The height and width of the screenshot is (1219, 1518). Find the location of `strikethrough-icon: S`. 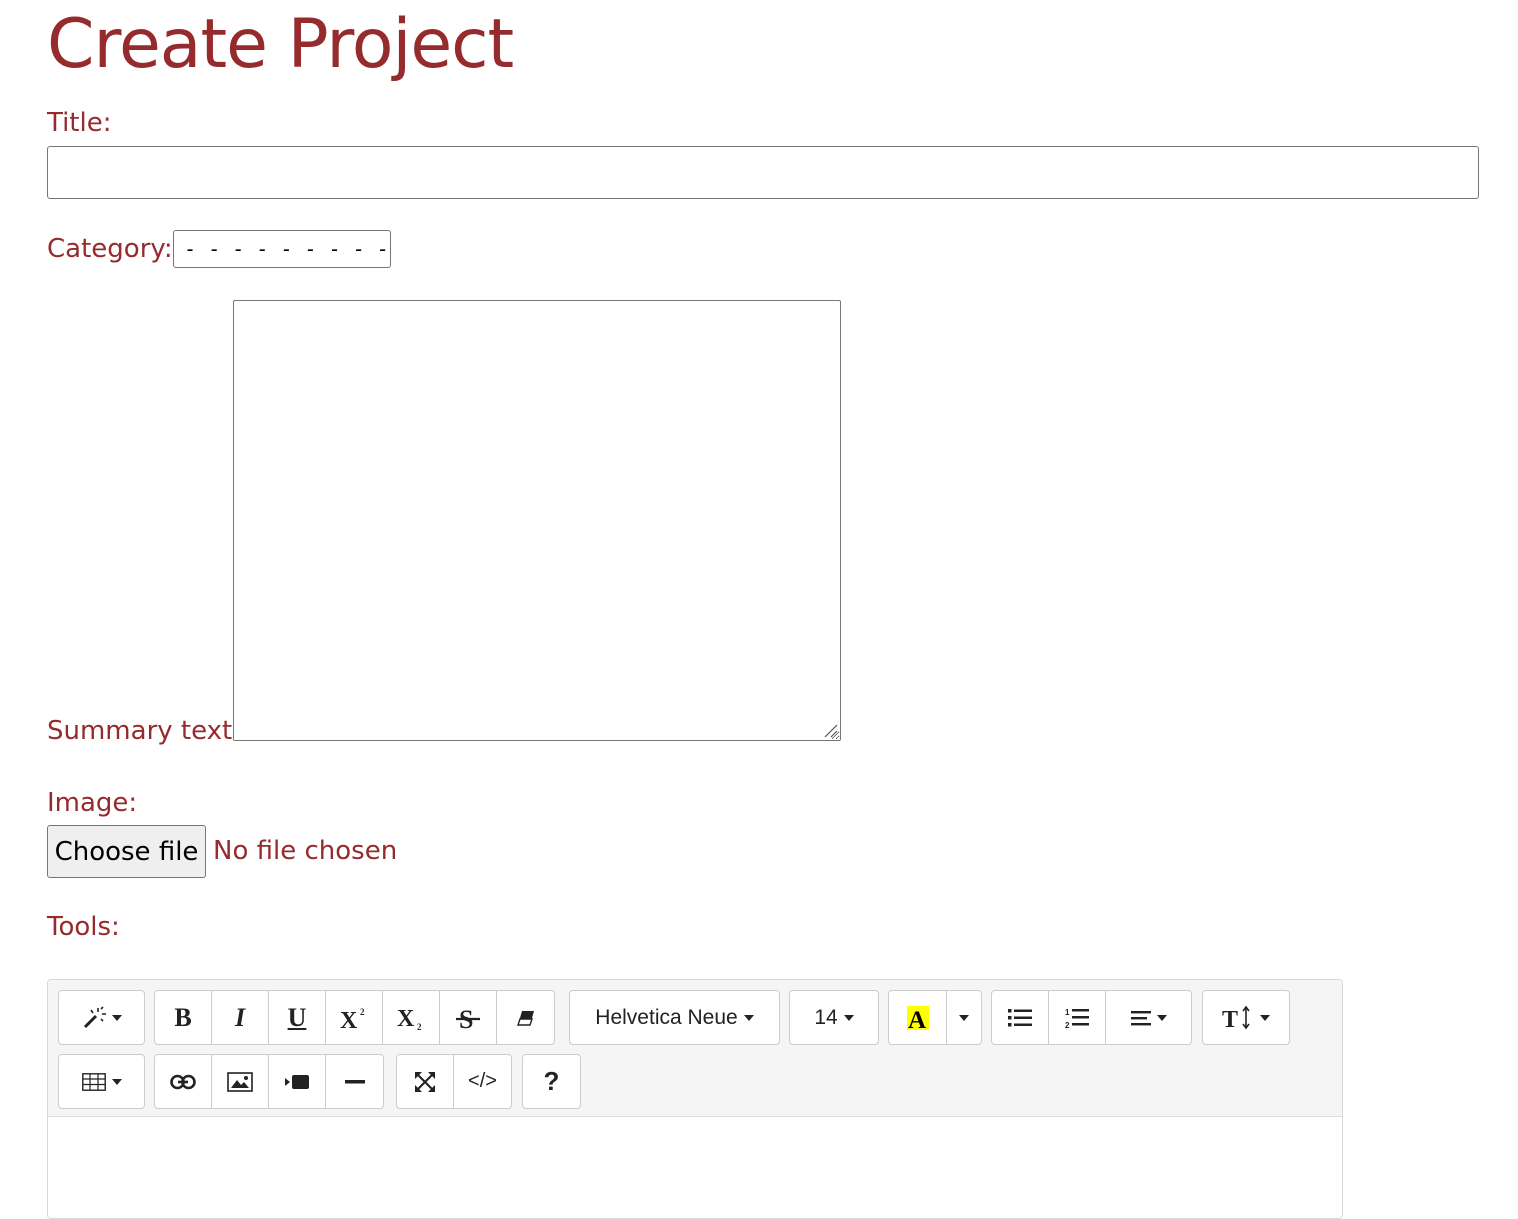

strikethrough-icon: S is located at coordinates (468, 1018).